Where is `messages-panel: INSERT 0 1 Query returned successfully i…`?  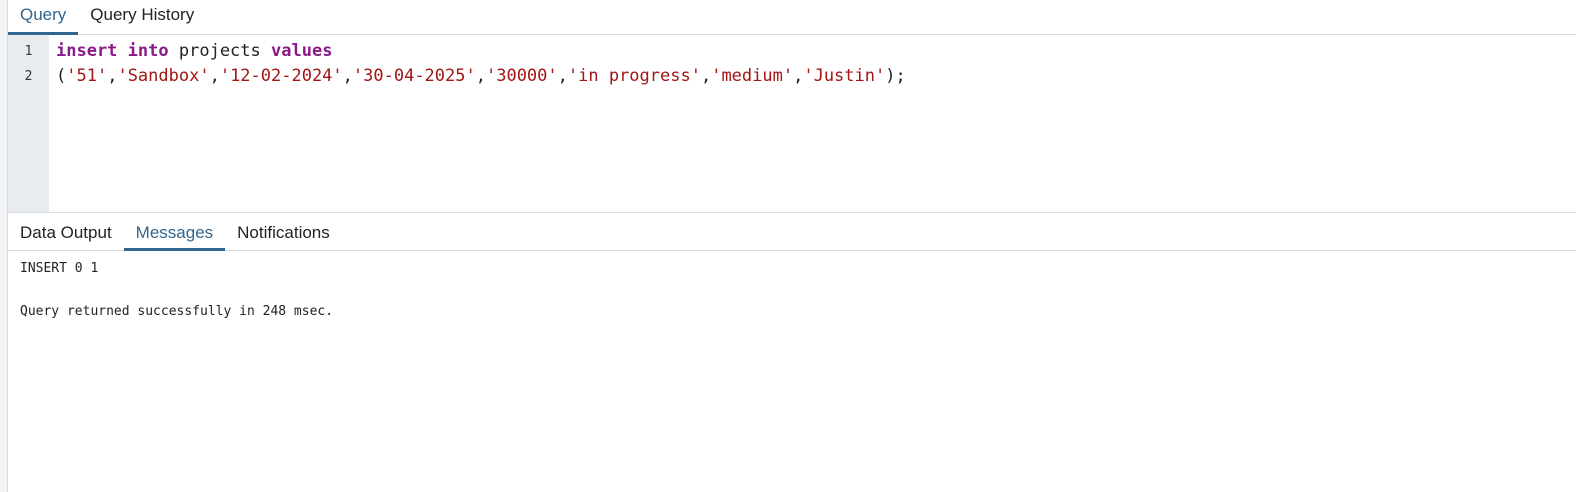
messages-panel: INSERT 0 1 Query returned successfully i… is located at coordinates (176, 290).